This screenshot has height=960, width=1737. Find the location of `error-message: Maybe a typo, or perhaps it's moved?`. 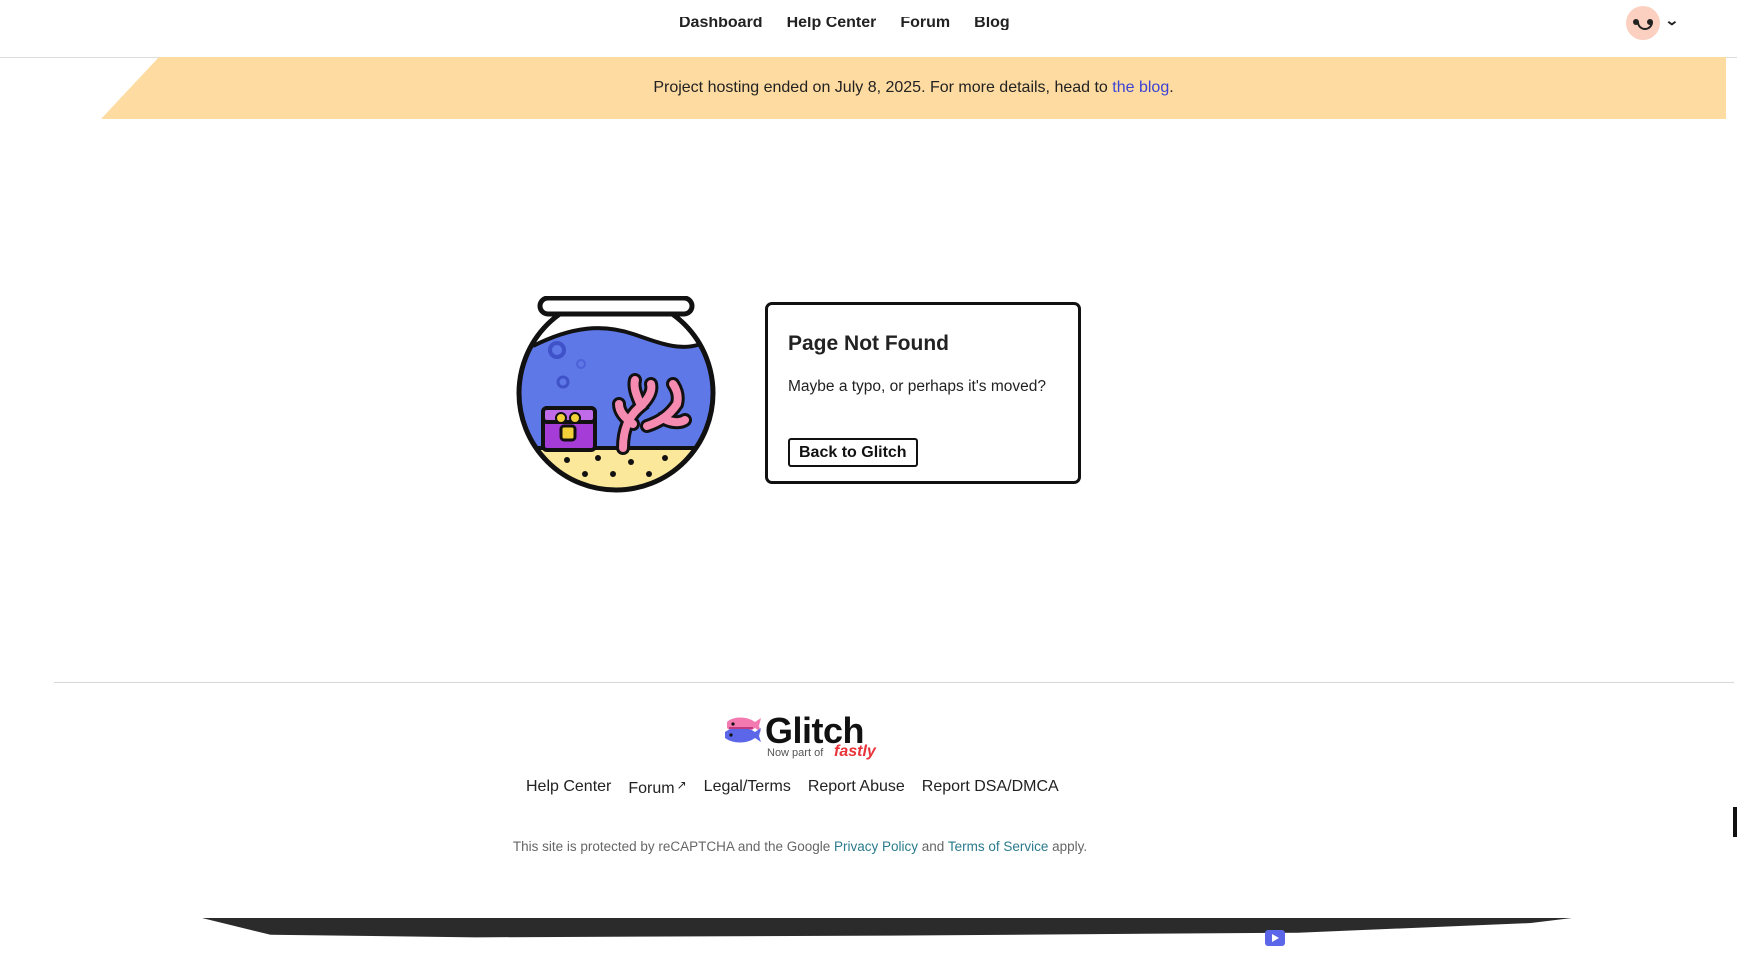

error-message: Maybe a typo, or perhaps it's moved? is located at coordinates (917, 386).